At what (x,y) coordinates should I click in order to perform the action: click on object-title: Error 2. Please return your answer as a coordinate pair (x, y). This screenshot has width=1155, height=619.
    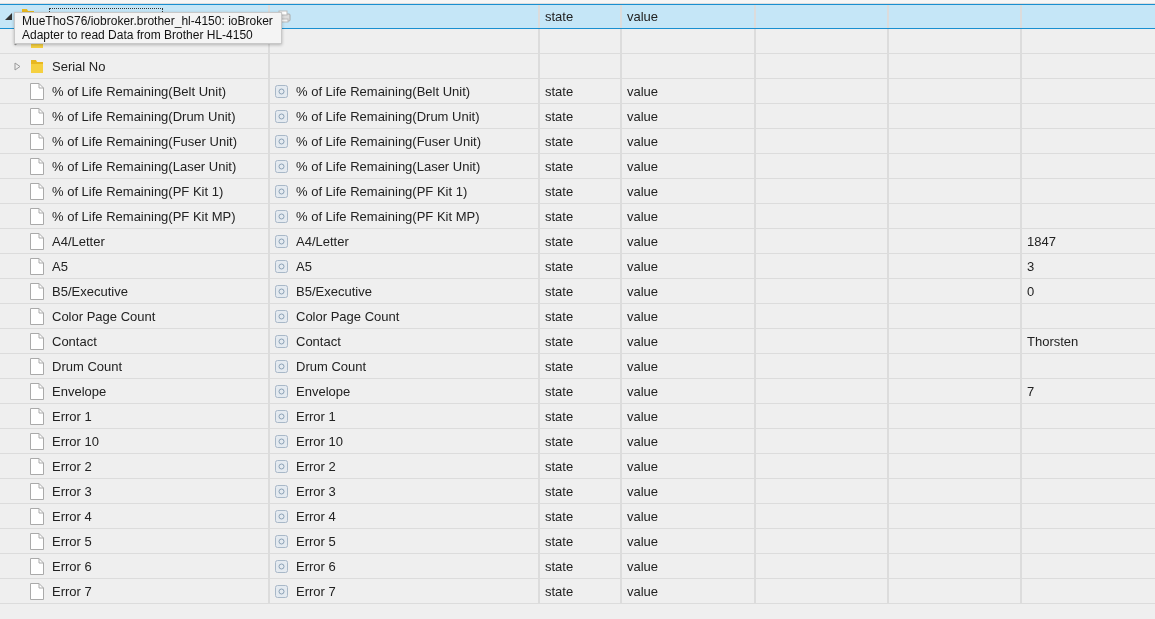
    Looking at the image, I should click on (316, 466).